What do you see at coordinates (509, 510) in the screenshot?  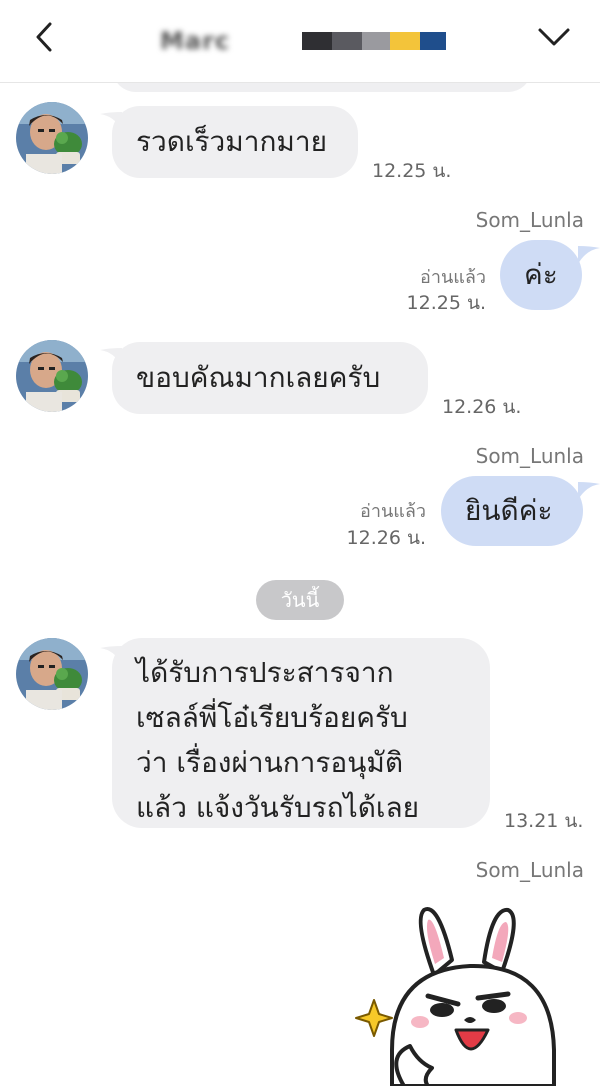 I see `message-text: ยินดีค่ะ` at bounding box center [509, 510].